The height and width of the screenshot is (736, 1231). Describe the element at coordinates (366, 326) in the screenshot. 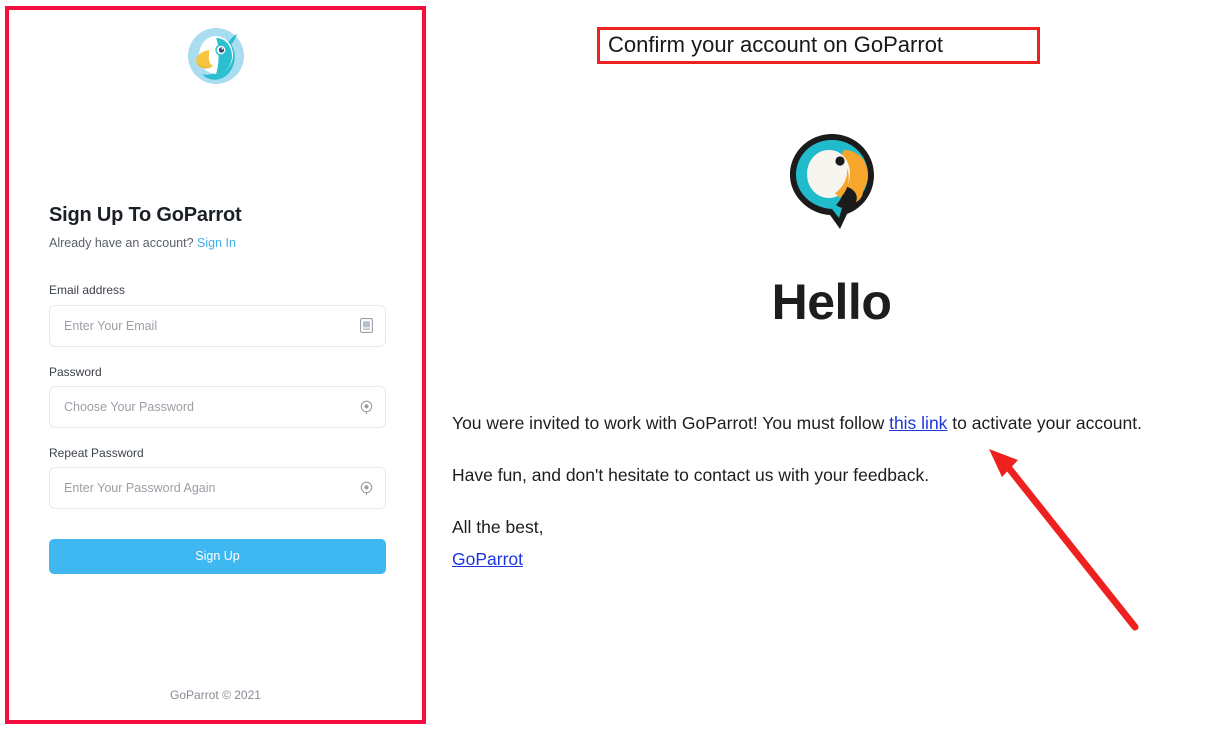

I see `envelope-icon` at that location.